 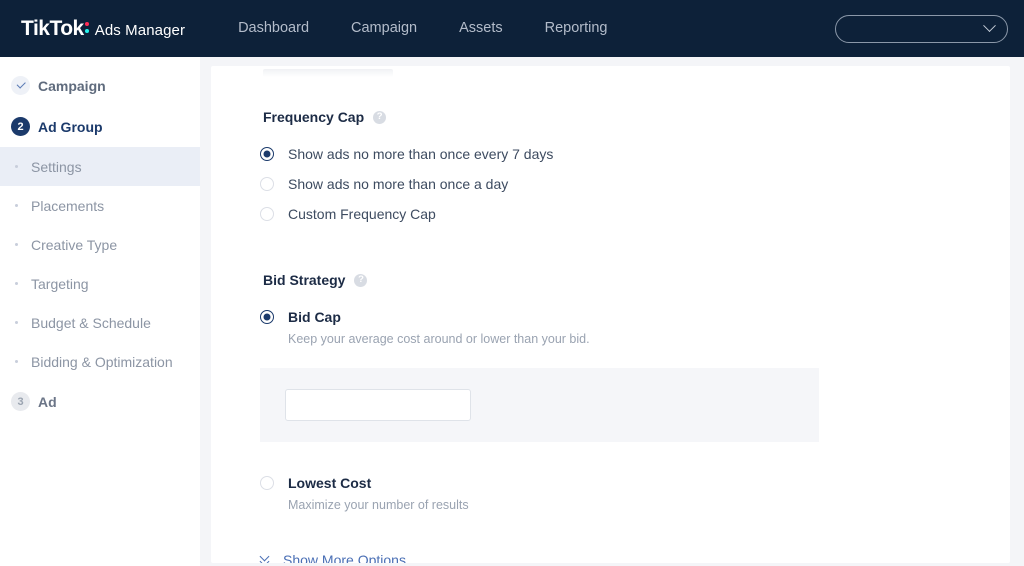 What do you see at coordinates (100, 166) in the screenshot?
I see `sidebar-item-settings: Settings` at bounding box center [100, 166].